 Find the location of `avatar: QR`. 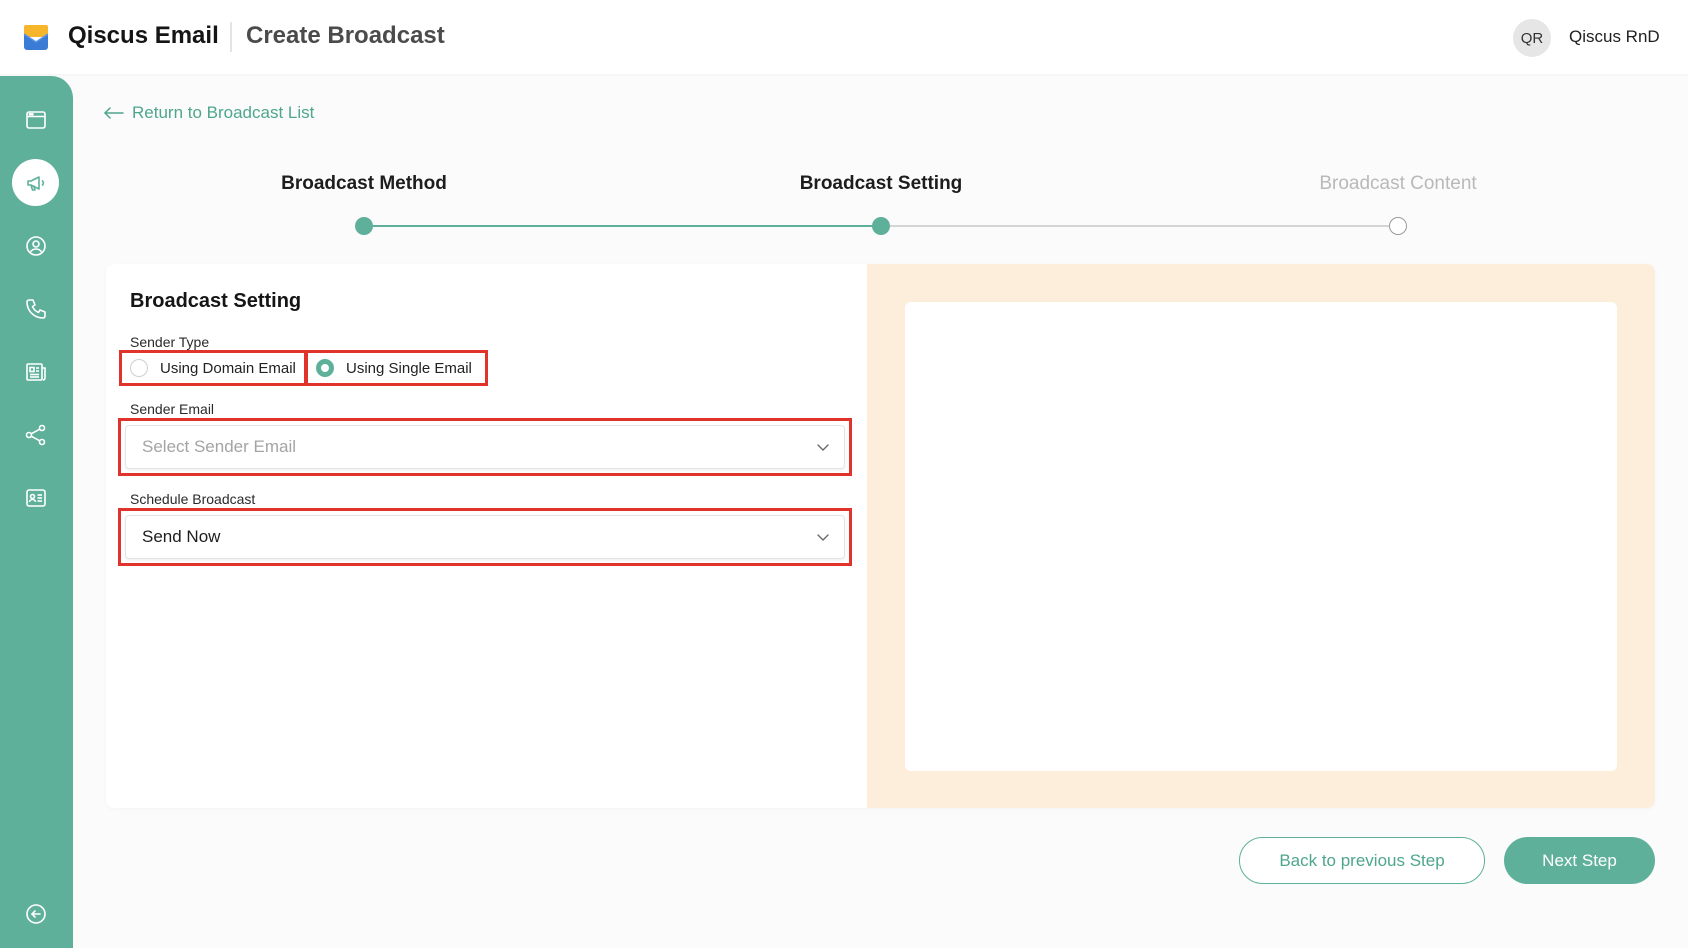

avatar: QR is located at coordinates (1532, 38).